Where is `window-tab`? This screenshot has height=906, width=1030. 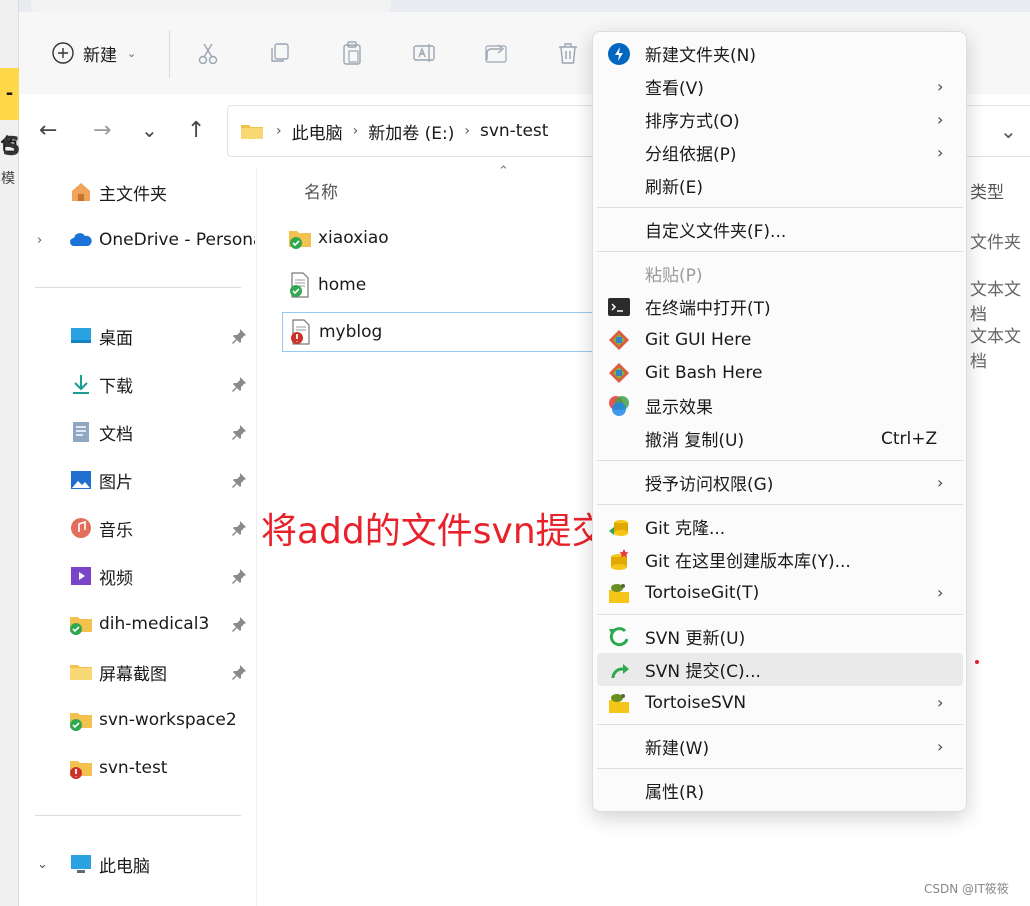 window-tab is located at coordinates (211, 6).